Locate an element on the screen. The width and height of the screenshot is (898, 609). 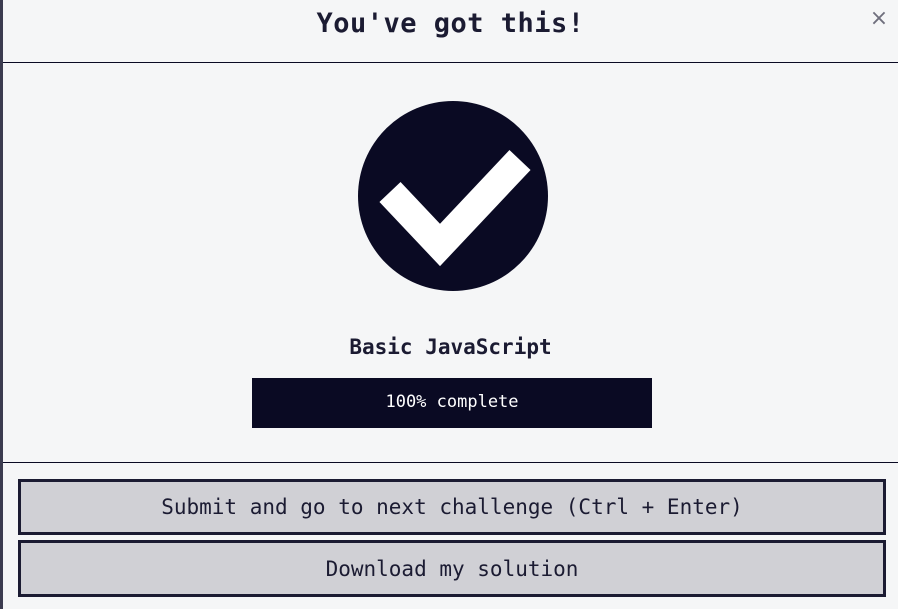
modal-header: You've got this! × is located at coordinates (450, 31).